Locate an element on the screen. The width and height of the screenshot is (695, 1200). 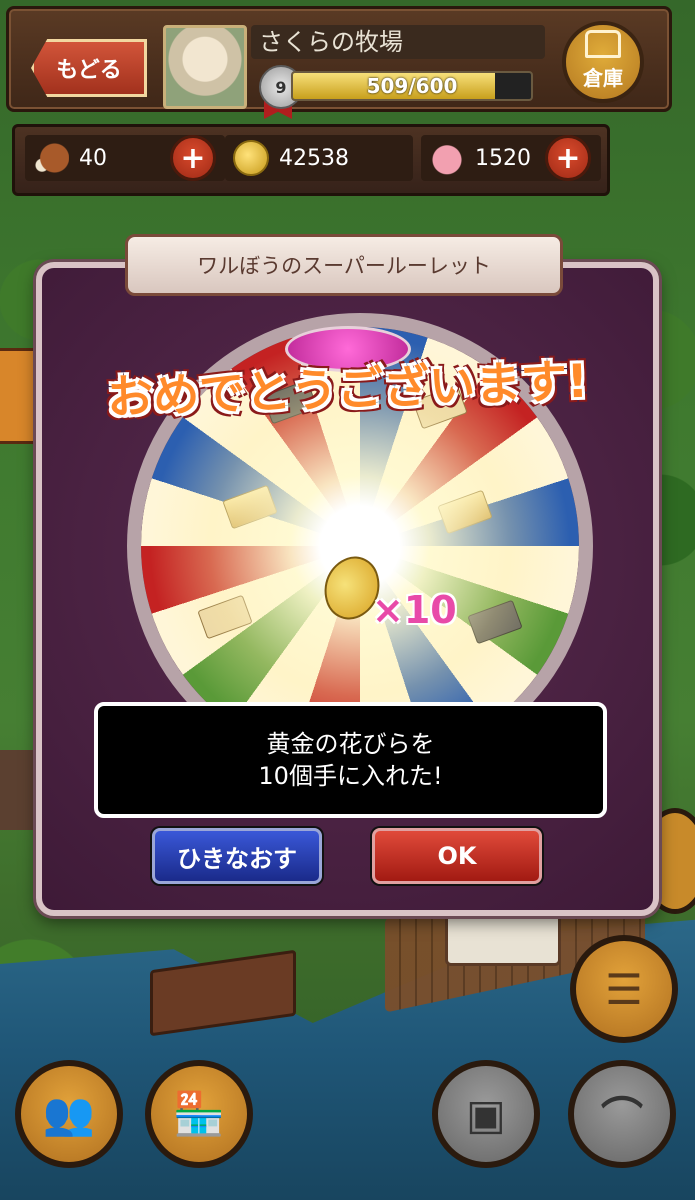
warehouse-label: 倉庫 is located at coordinates (603, 78).